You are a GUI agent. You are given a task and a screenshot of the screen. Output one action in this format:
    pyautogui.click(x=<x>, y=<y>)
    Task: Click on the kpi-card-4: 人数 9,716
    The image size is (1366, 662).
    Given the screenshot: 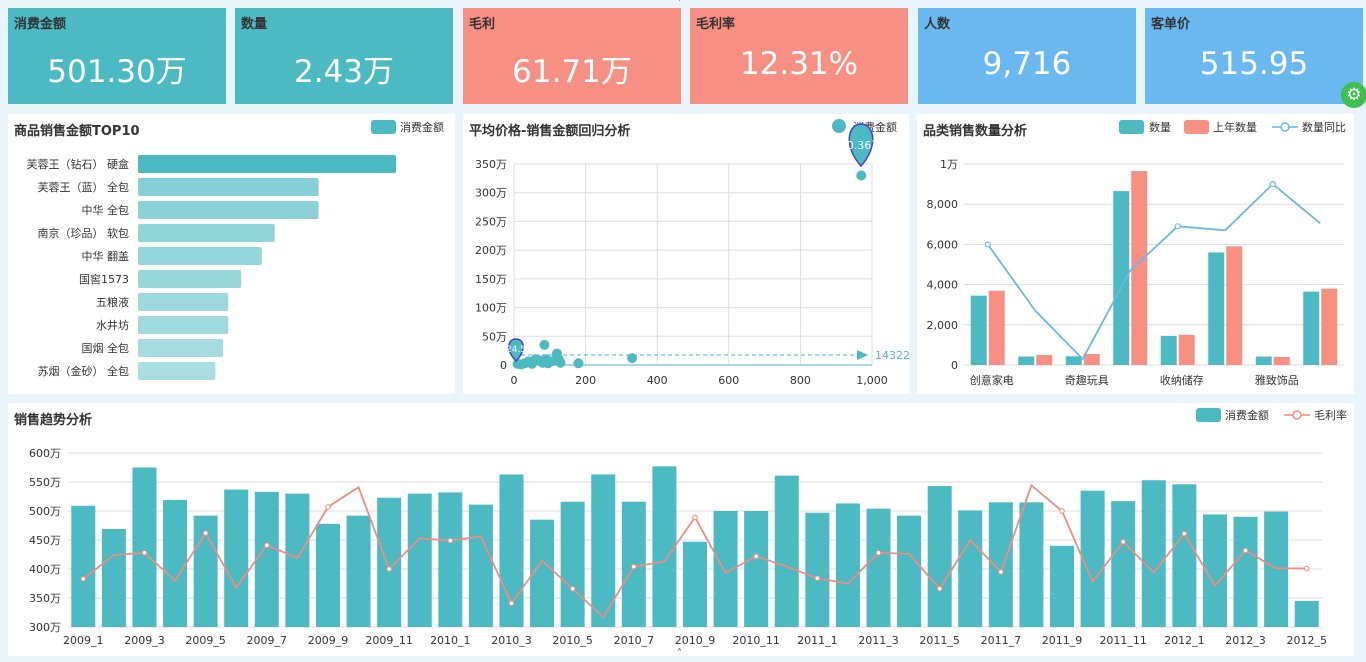 What is the action you would take?
    pyautogui.click(x=1027, y=56)
    